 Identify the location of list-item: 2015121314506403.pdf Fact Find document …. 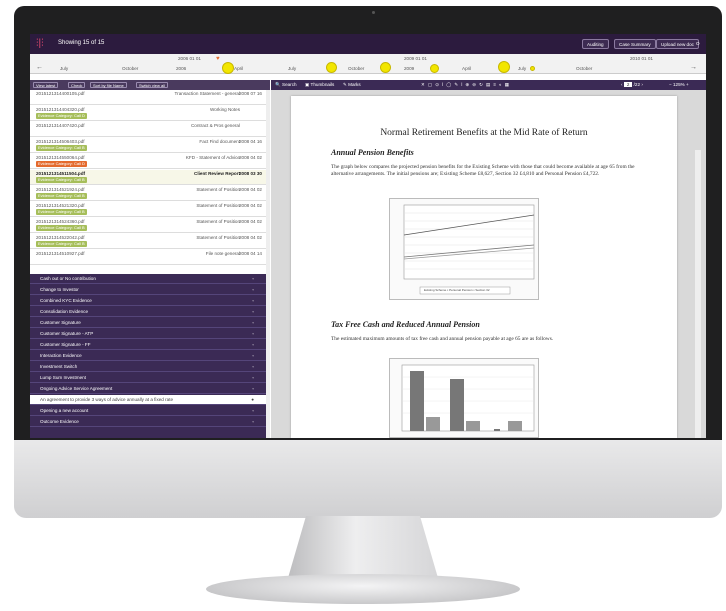
(148, 145).